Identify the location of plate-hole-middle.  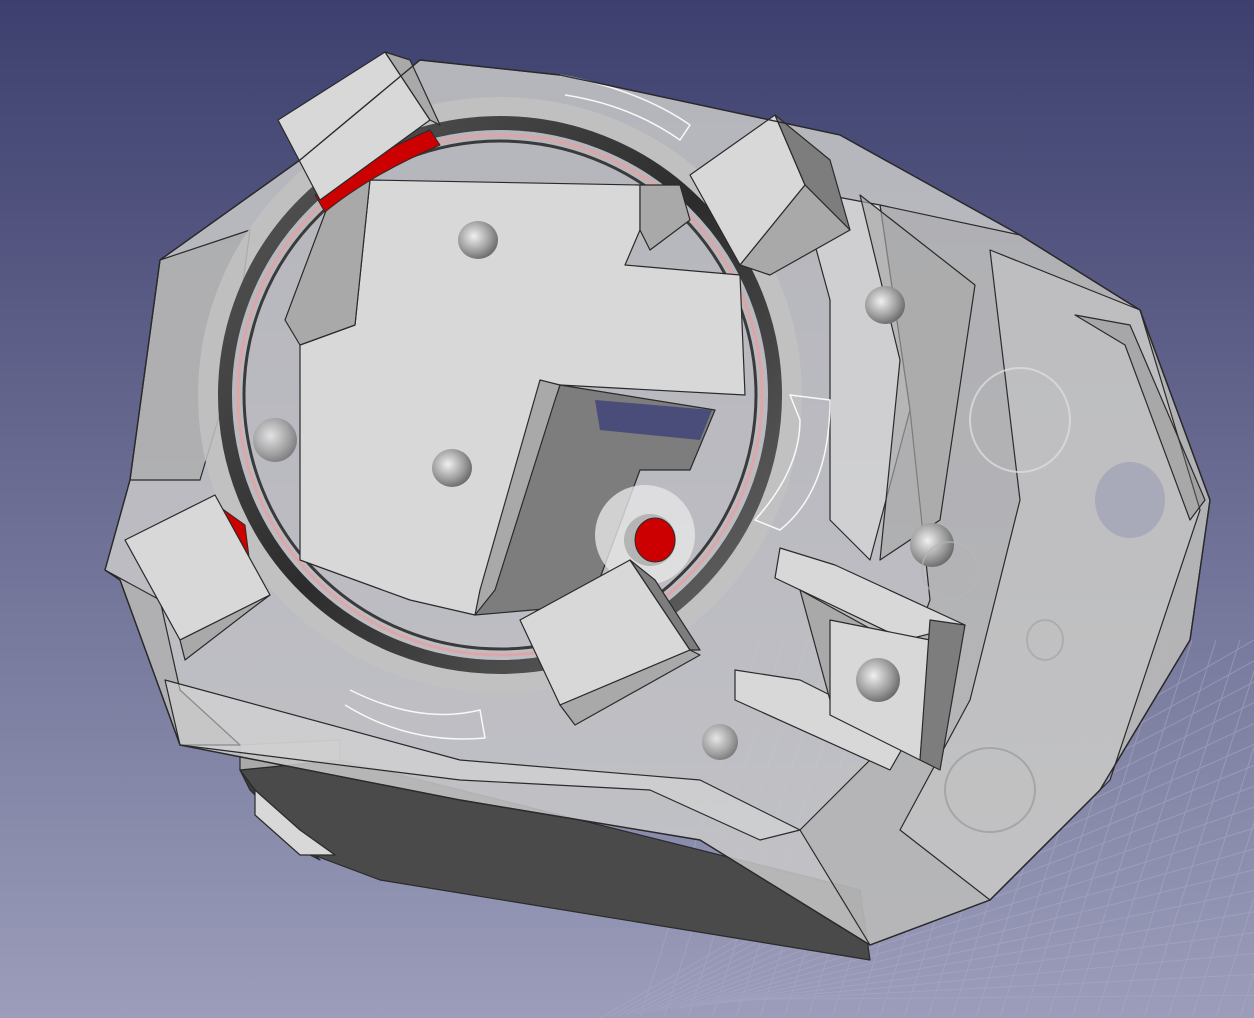
(452, 468).